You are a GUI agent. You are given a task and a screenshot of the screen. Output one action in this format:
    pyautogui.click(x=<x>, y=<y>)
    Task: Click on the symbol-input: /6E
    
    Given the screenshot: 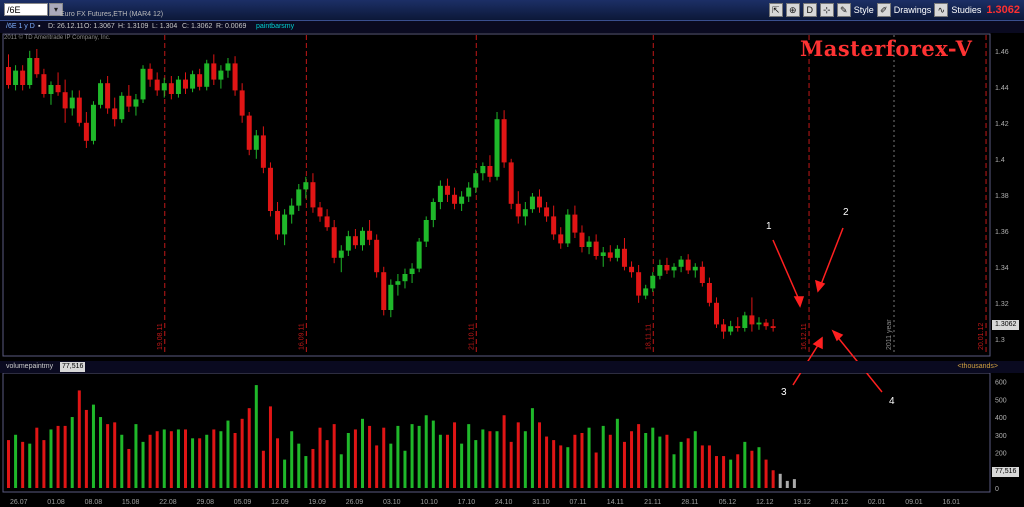 What is the action you would take?
    pyautogui.click(x=26, y=9)
    